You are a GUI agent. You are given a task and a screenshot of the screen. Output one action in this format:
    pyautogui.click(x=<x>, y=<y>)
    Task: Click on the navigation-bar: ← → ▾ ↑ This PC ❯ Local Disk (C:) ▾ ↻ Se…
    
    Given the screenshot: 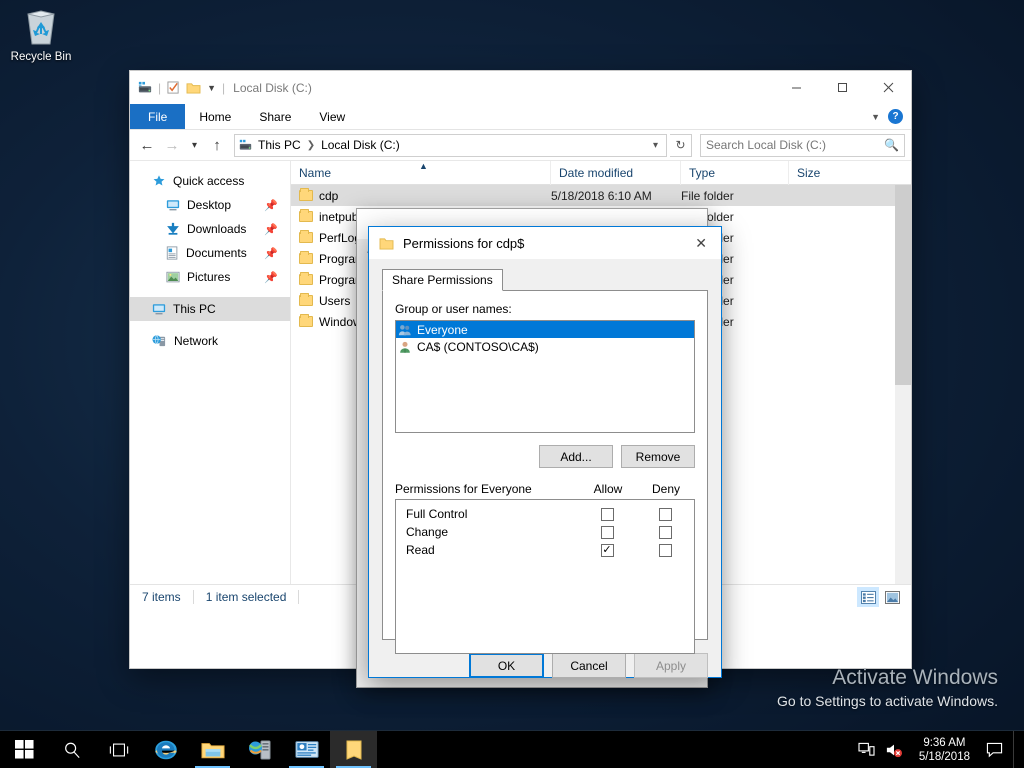 What is the action you would take?
    pyautogui.click(x=520, y=145)
    